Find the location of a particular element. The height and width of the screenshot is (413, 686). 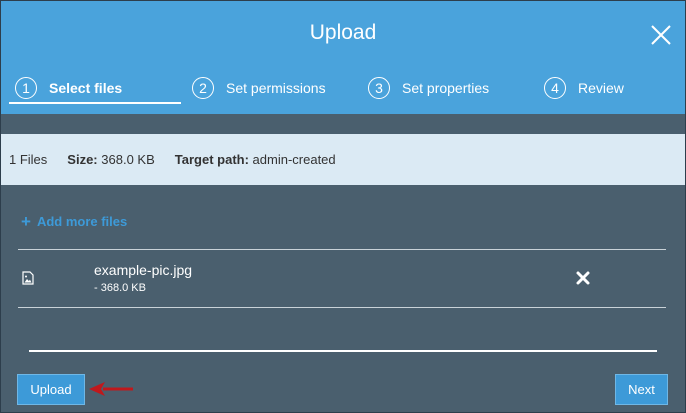

dialog-title: Upload is located at coordinates (343, 32).